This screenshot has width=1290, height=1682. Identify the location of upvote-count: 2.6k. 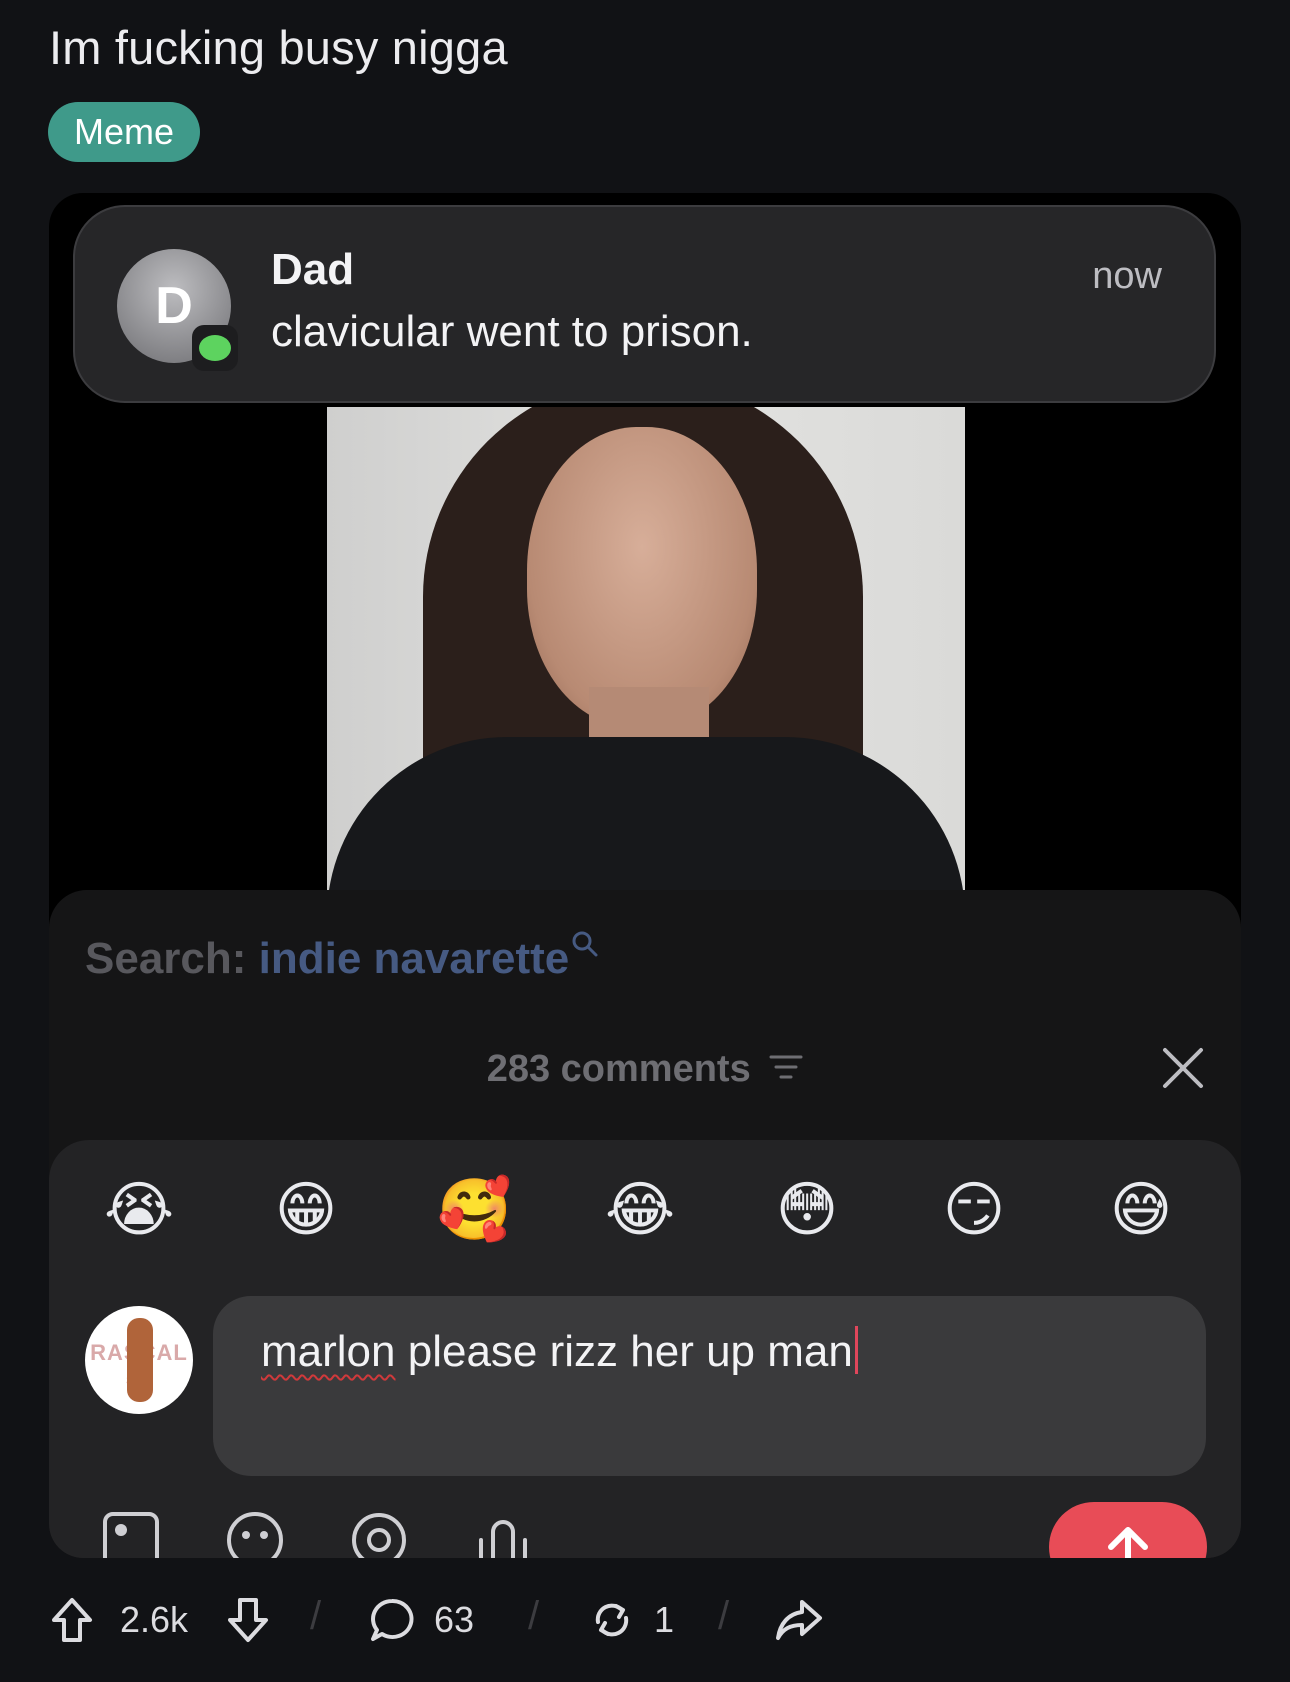
(154, 1619).